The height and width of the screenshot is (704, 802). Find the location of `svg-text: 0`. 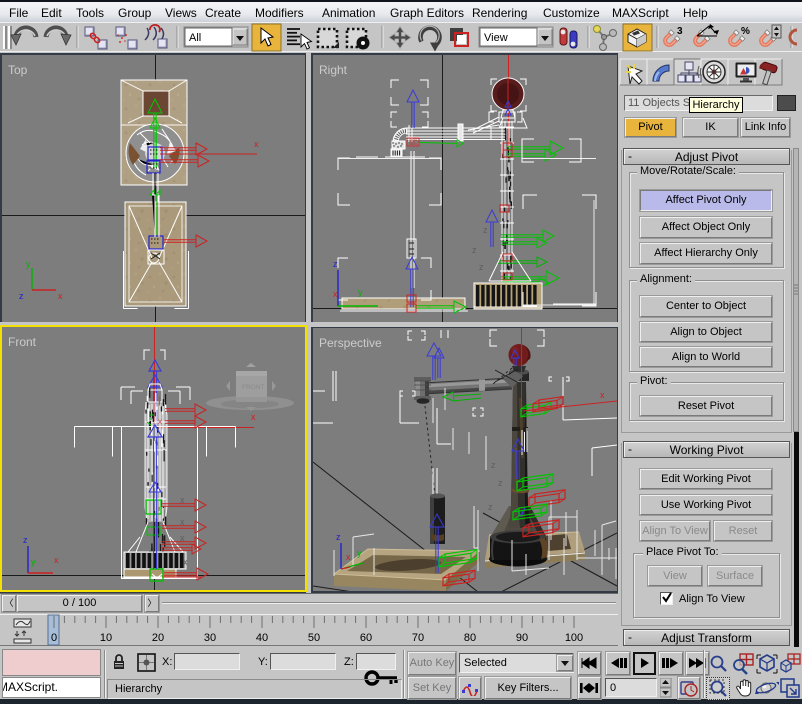

svg-text: 0 is located at coordinates (54, 638).